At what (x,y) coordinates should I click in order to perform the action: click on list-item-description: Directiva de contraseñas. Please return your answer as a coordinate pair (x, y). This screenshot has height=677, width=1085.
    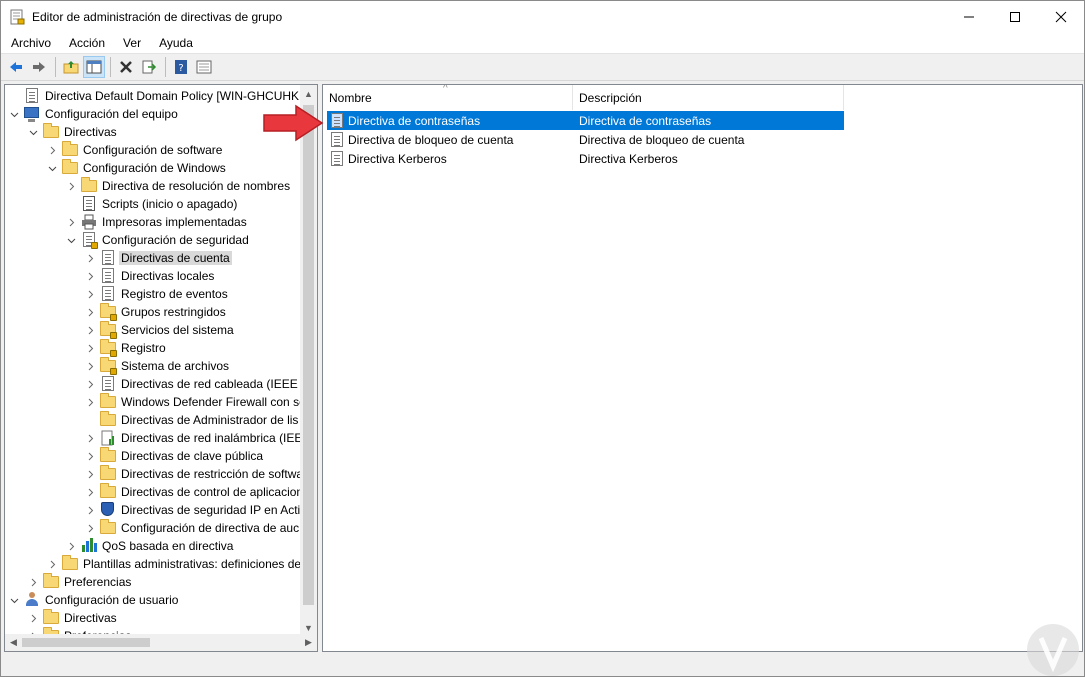
    Looking at the image, I should click on (645, 120).